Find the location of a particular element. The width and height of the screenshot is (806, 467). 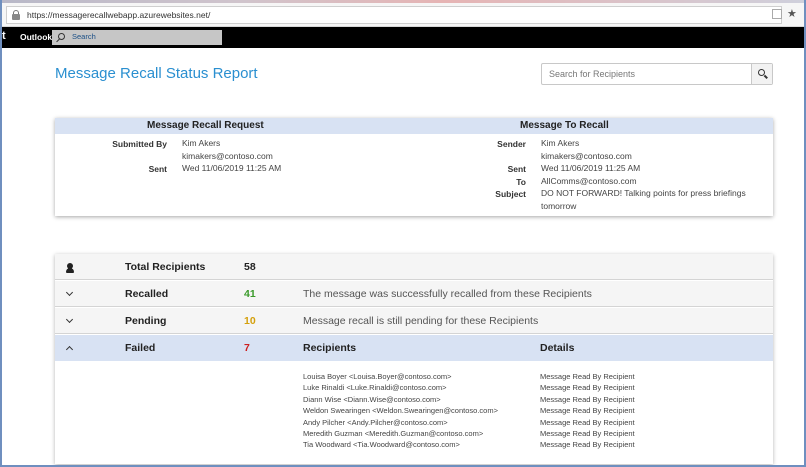

recall-request-heading: Message Recall Request is located at coordinates (205, 125).